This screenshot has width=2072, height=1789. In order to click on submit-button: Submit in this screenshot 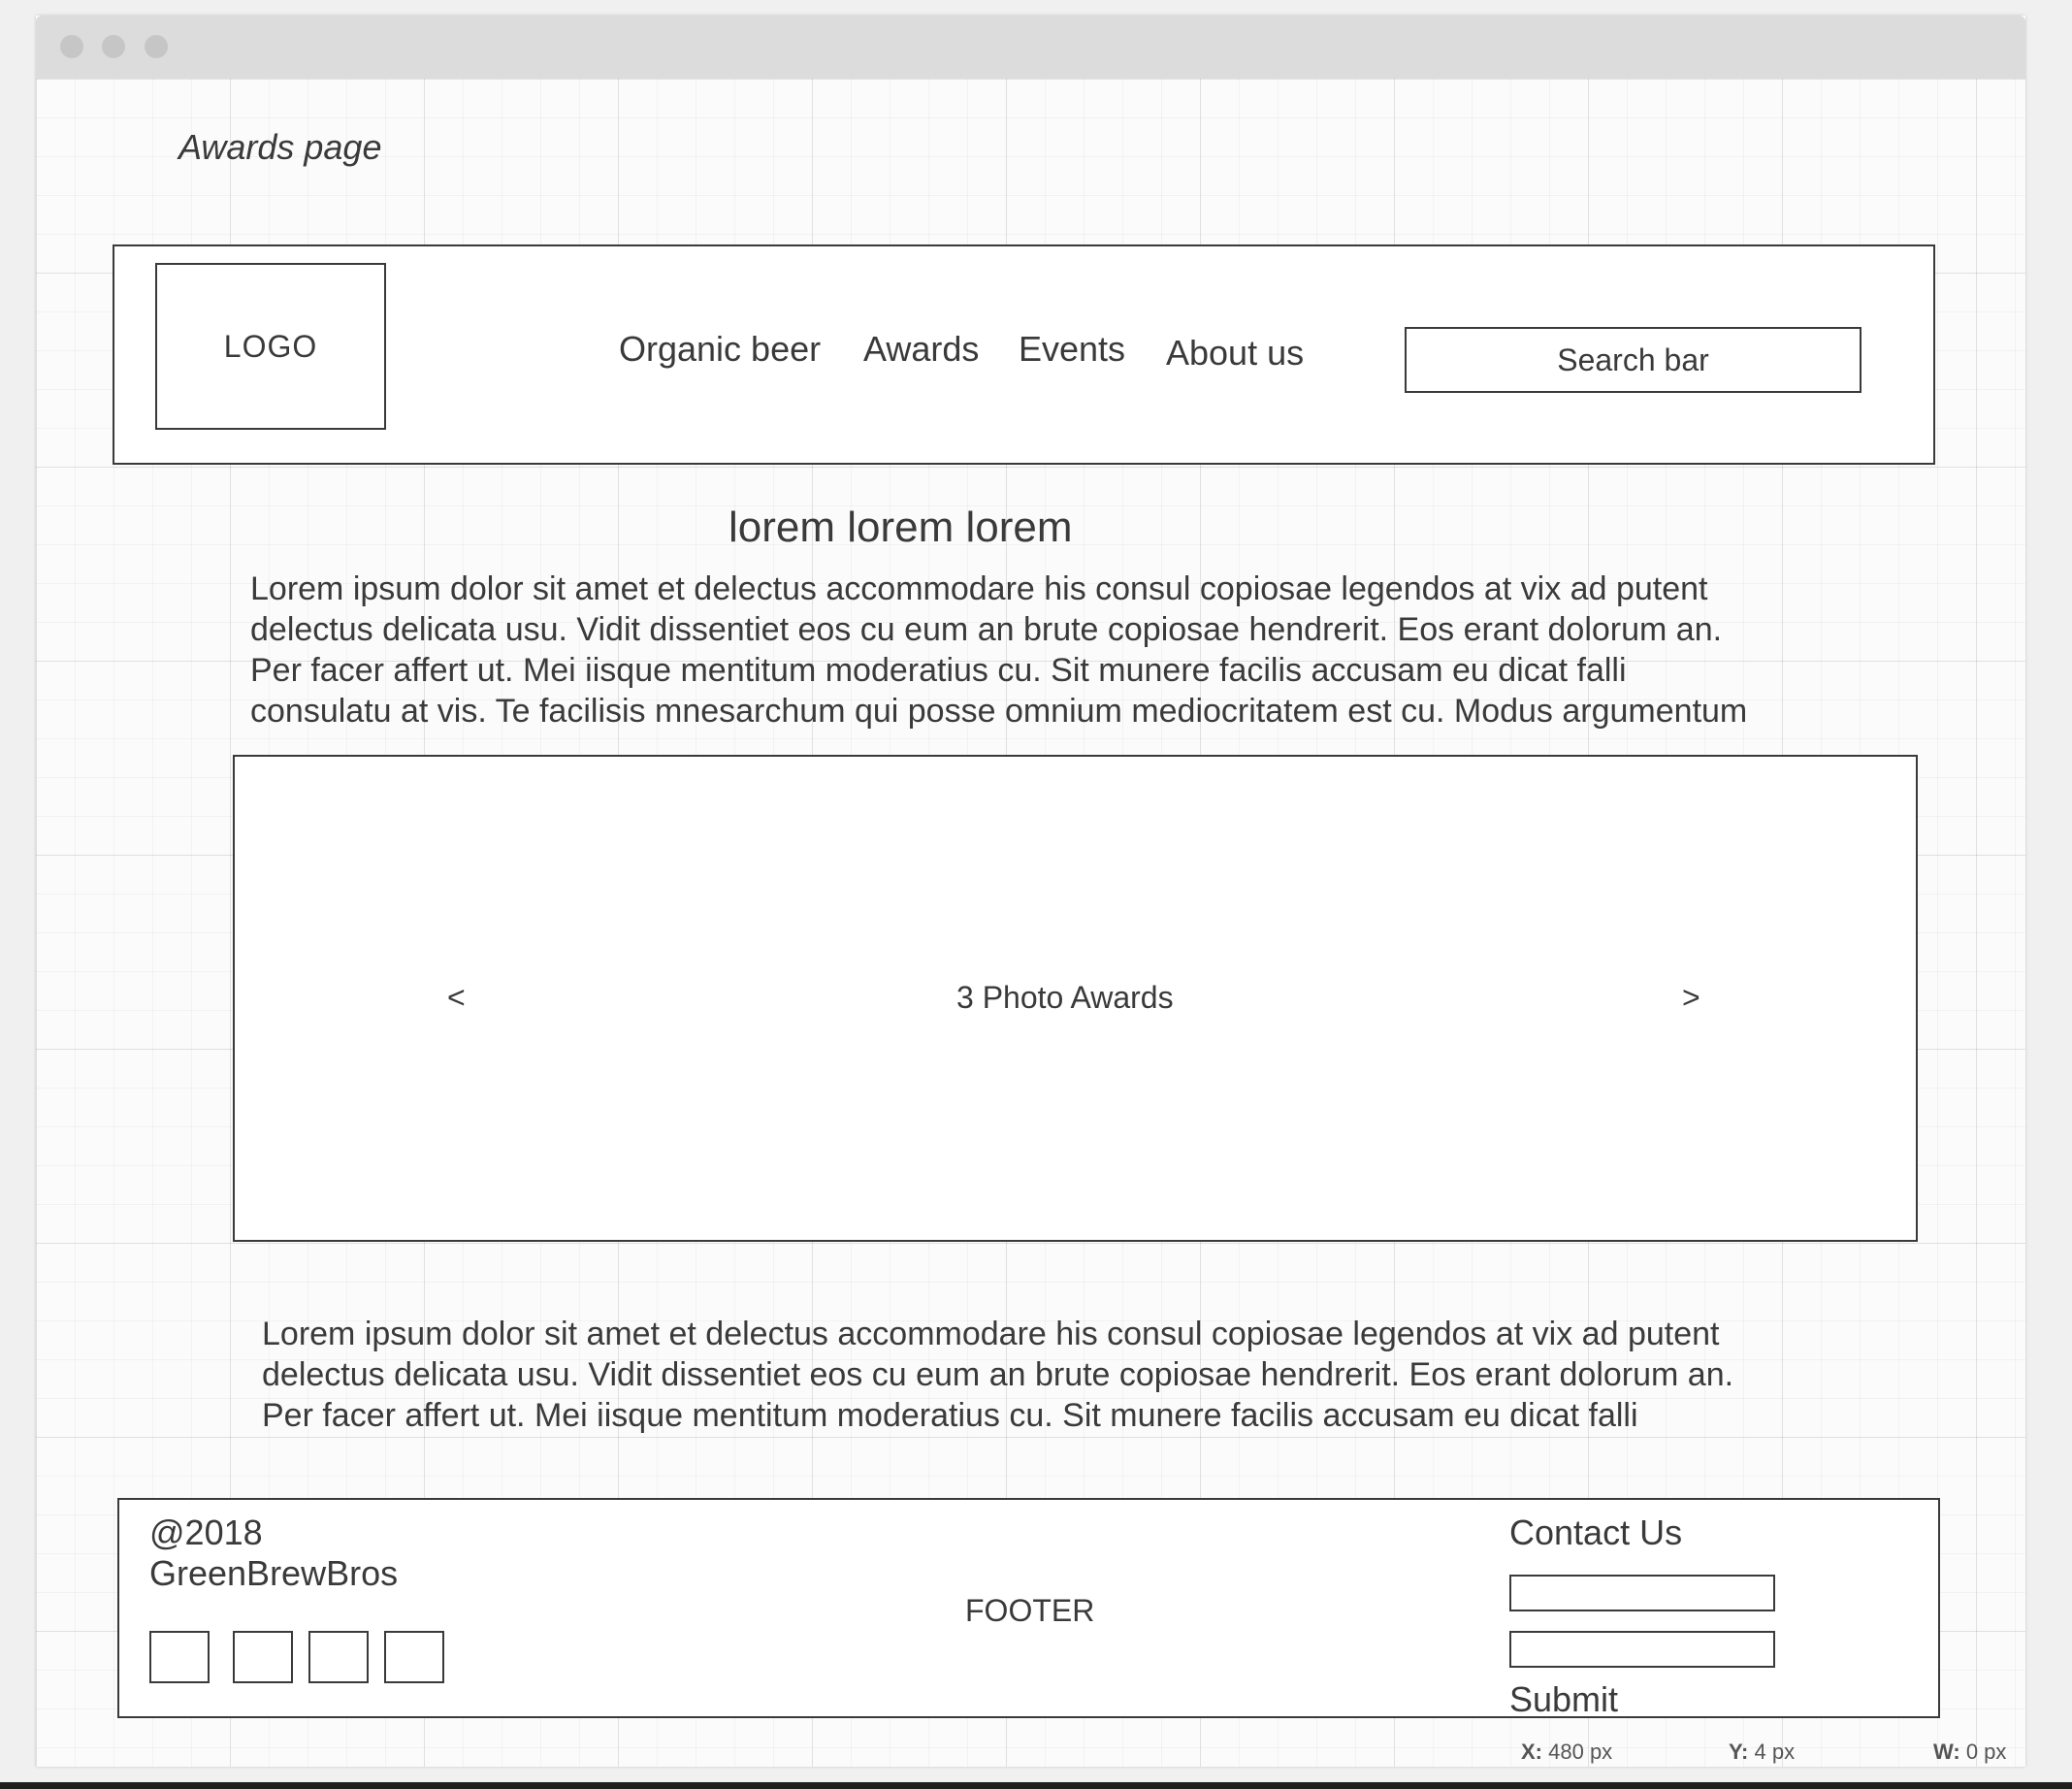, I will do `click(1563, 1700)`.